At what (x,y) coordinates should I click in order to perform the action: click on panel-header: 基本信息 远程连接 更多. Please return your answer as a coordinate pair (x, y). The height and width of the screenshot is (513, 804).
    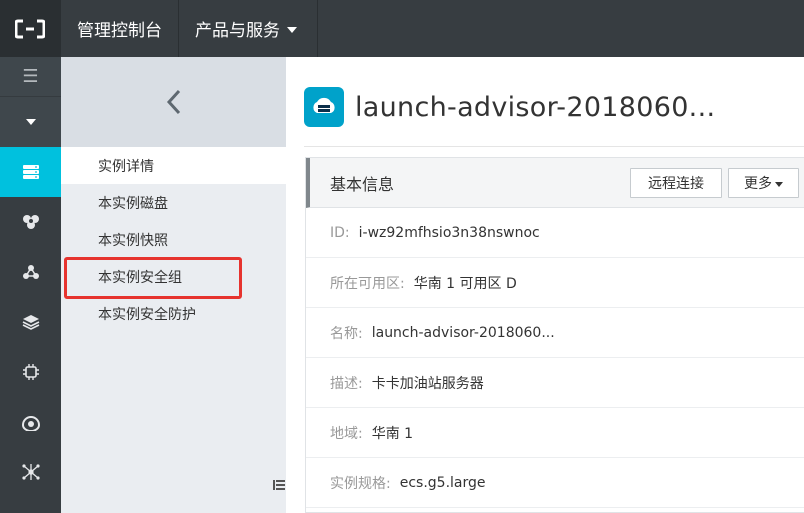
    Looking at the image, I should click on (555, 183).